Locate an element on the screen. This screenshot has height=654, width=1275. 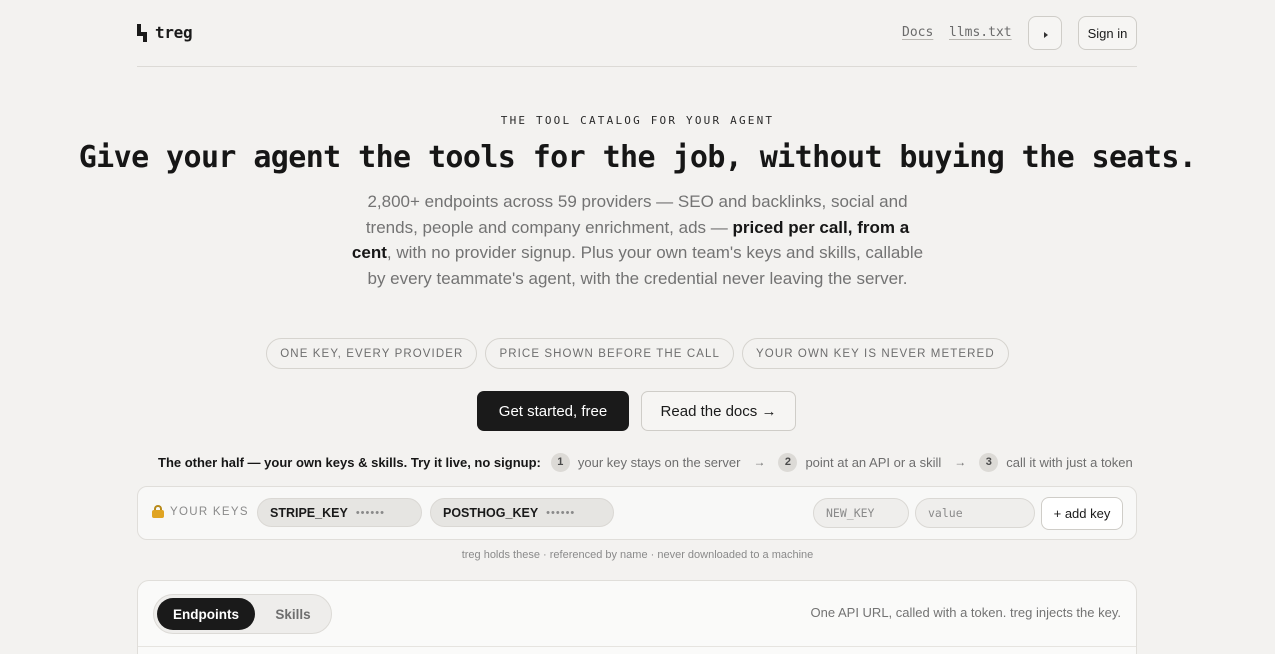
hero-eyebrow: THE TOOL CATALOG FOR YOUR AGENT is located at coordinates (637, 120).